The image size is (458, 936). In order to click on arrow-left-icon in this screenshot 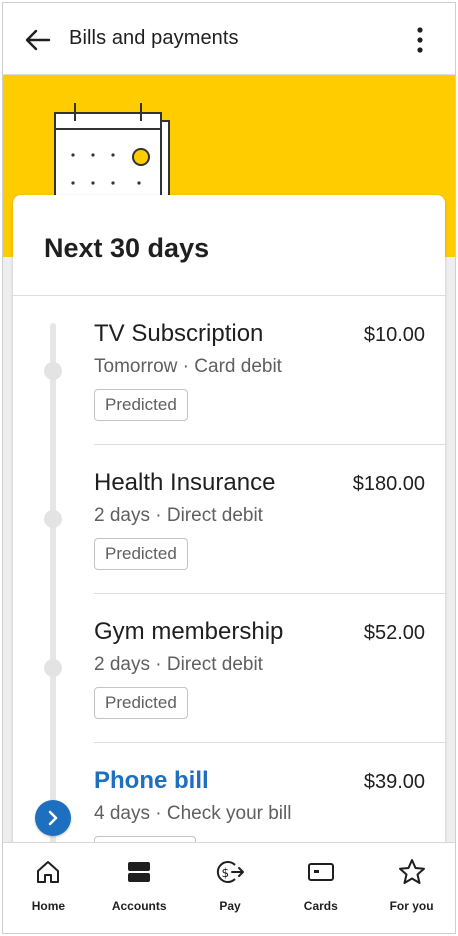, I will do `click(38, 40)`.